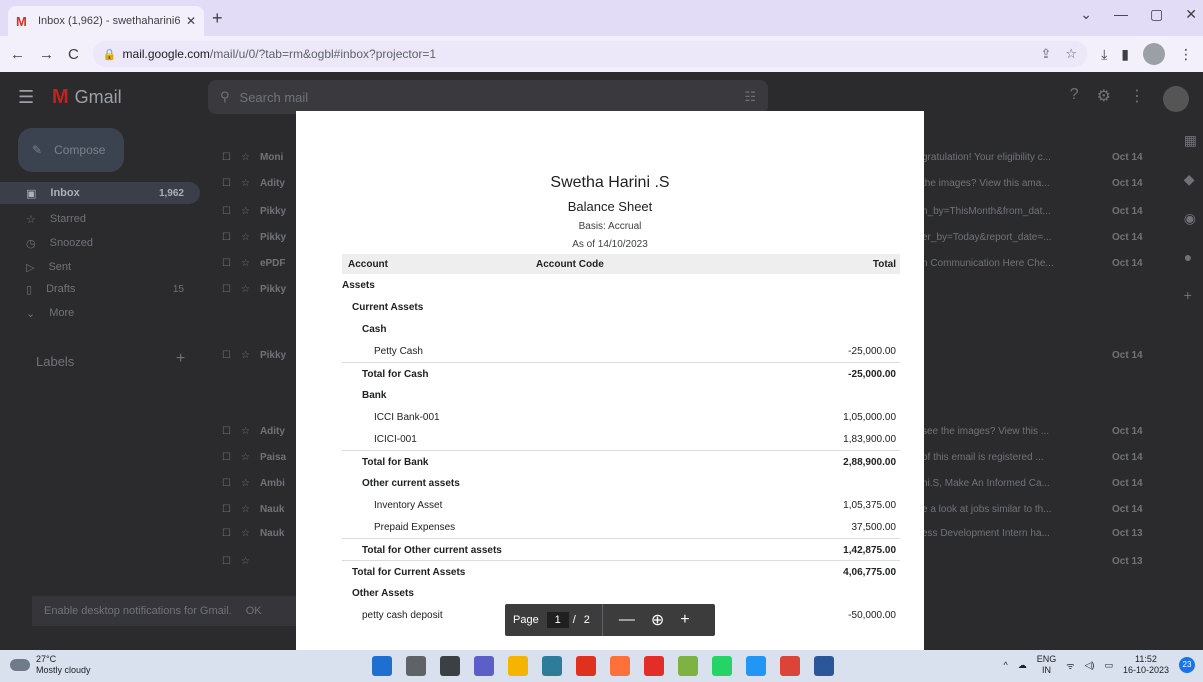 The height and width of the screenshot is (682, 1203). Describe the element at coordinates (1190, 295) in the screenshot. I see `add-addon-icon: +` at that location.